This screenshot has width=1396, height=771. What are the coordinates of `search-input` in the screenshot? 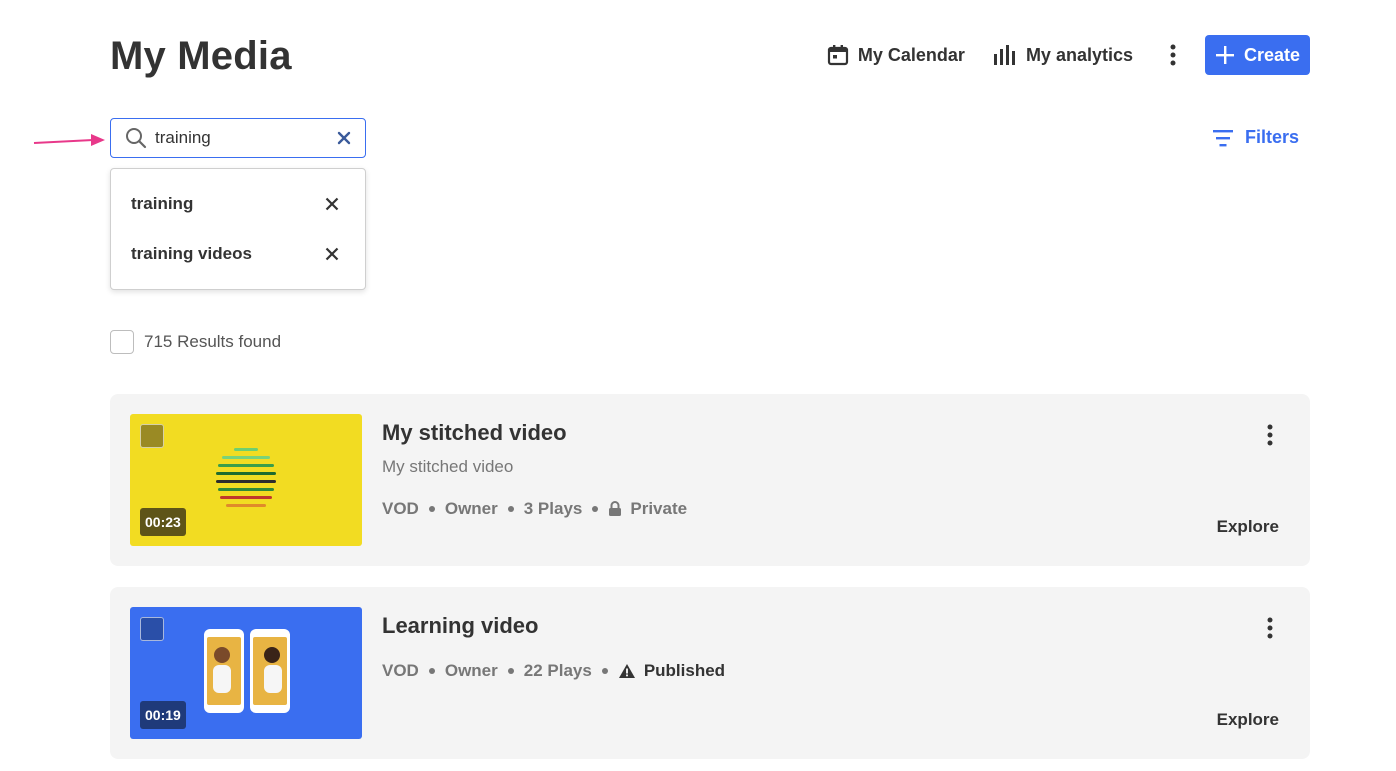 It's located at (240, 138).